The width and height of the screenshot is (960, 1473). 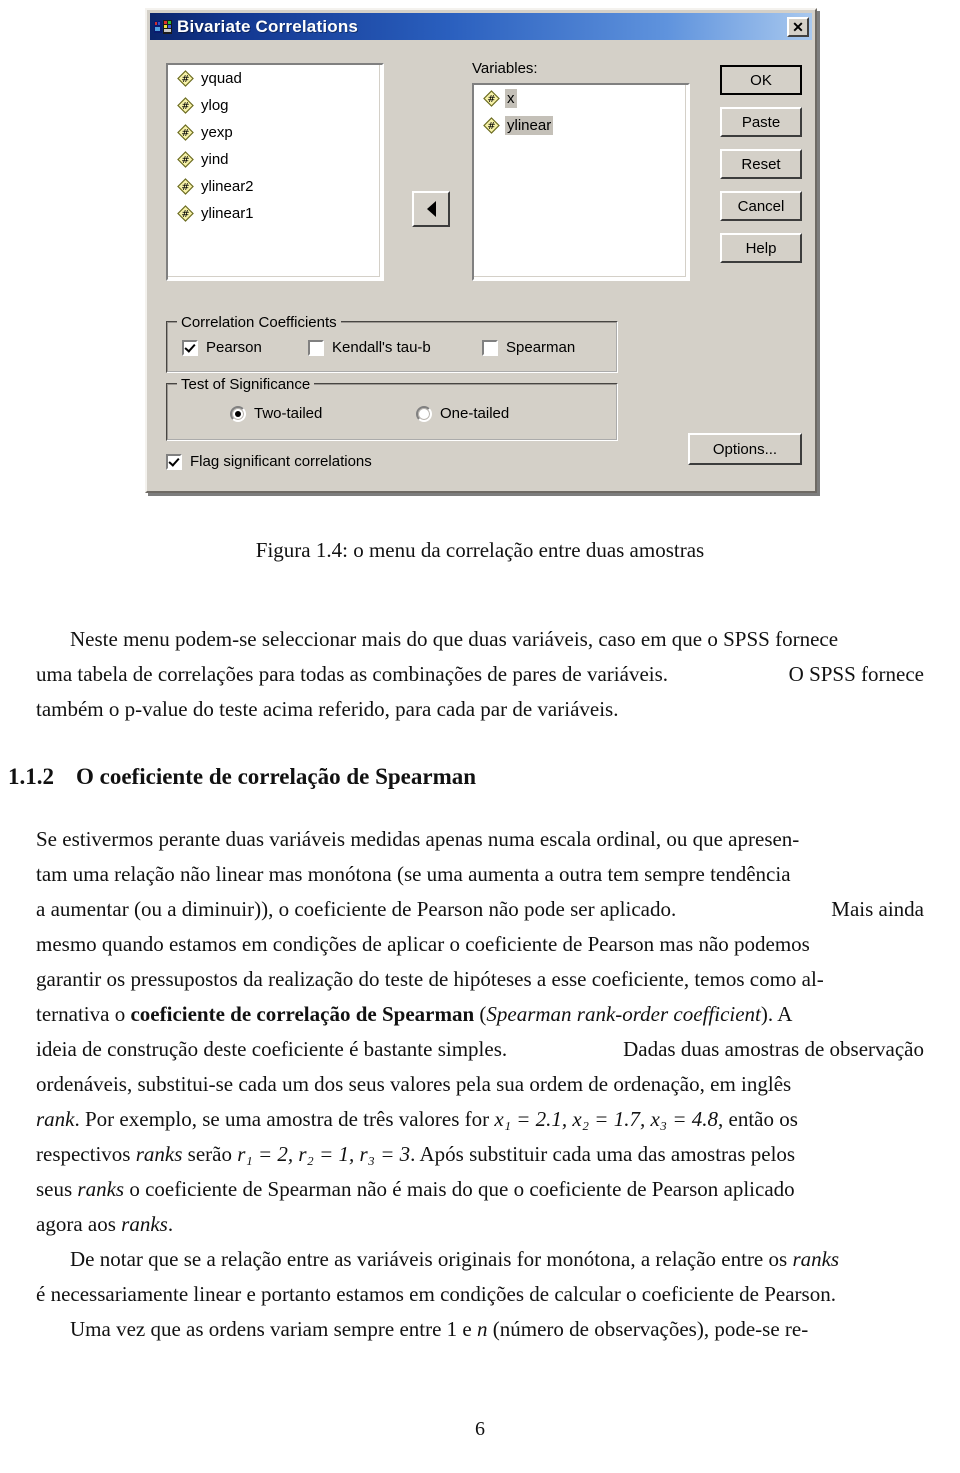 I want to click on variables-label: Variables:, so click(x=505, y=68).